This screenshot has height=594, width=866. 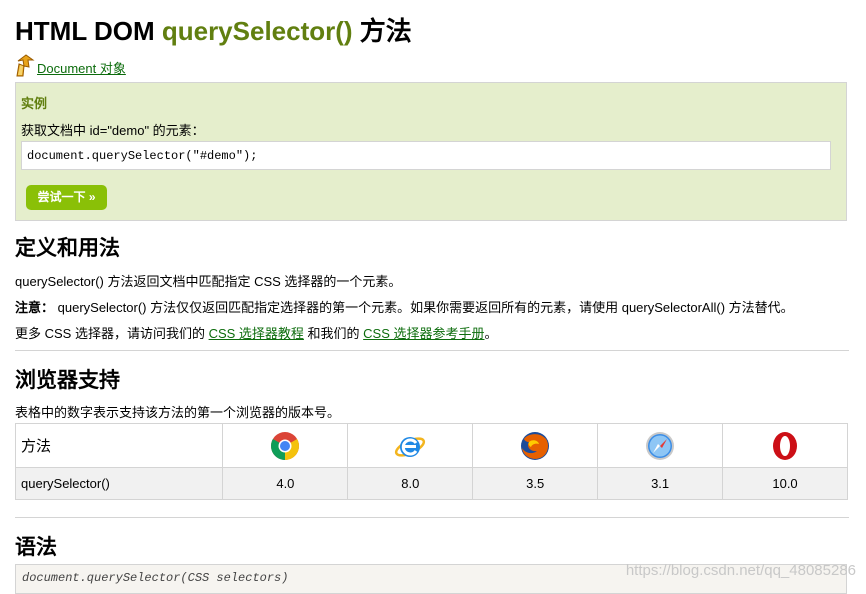 What do you see at coordinates (113, 130) in the screenshot?
I see `example-description: 获取文档中 id="demo" 的元素：` at bounding box center [113, 130].